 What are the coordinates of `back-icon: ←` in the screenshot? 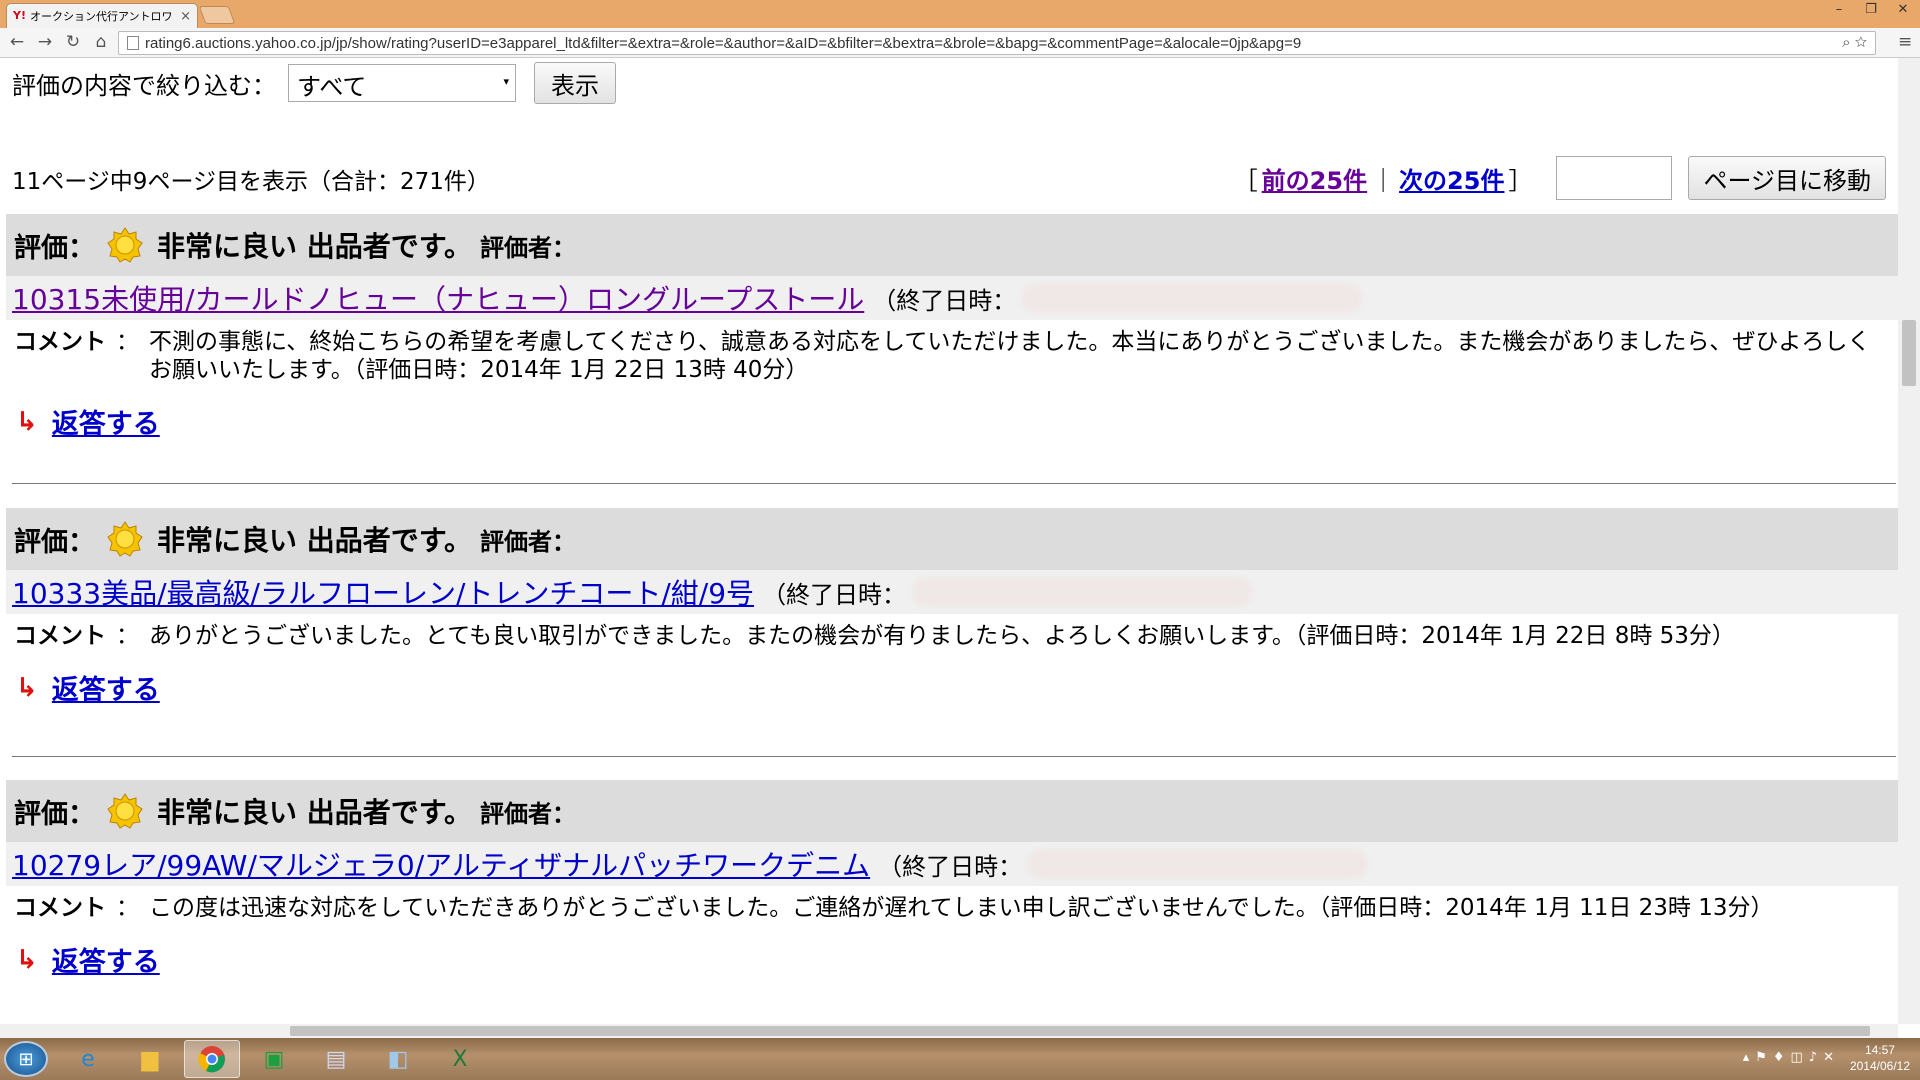 It's located at (17, 42).